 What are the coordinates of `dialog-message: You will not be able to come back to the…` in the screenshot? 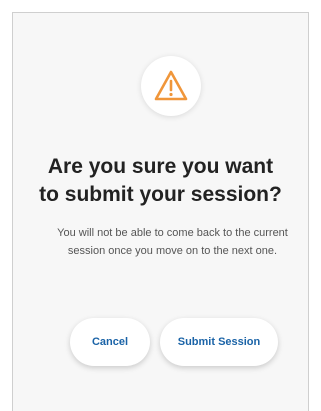 It's located at (172, 242).